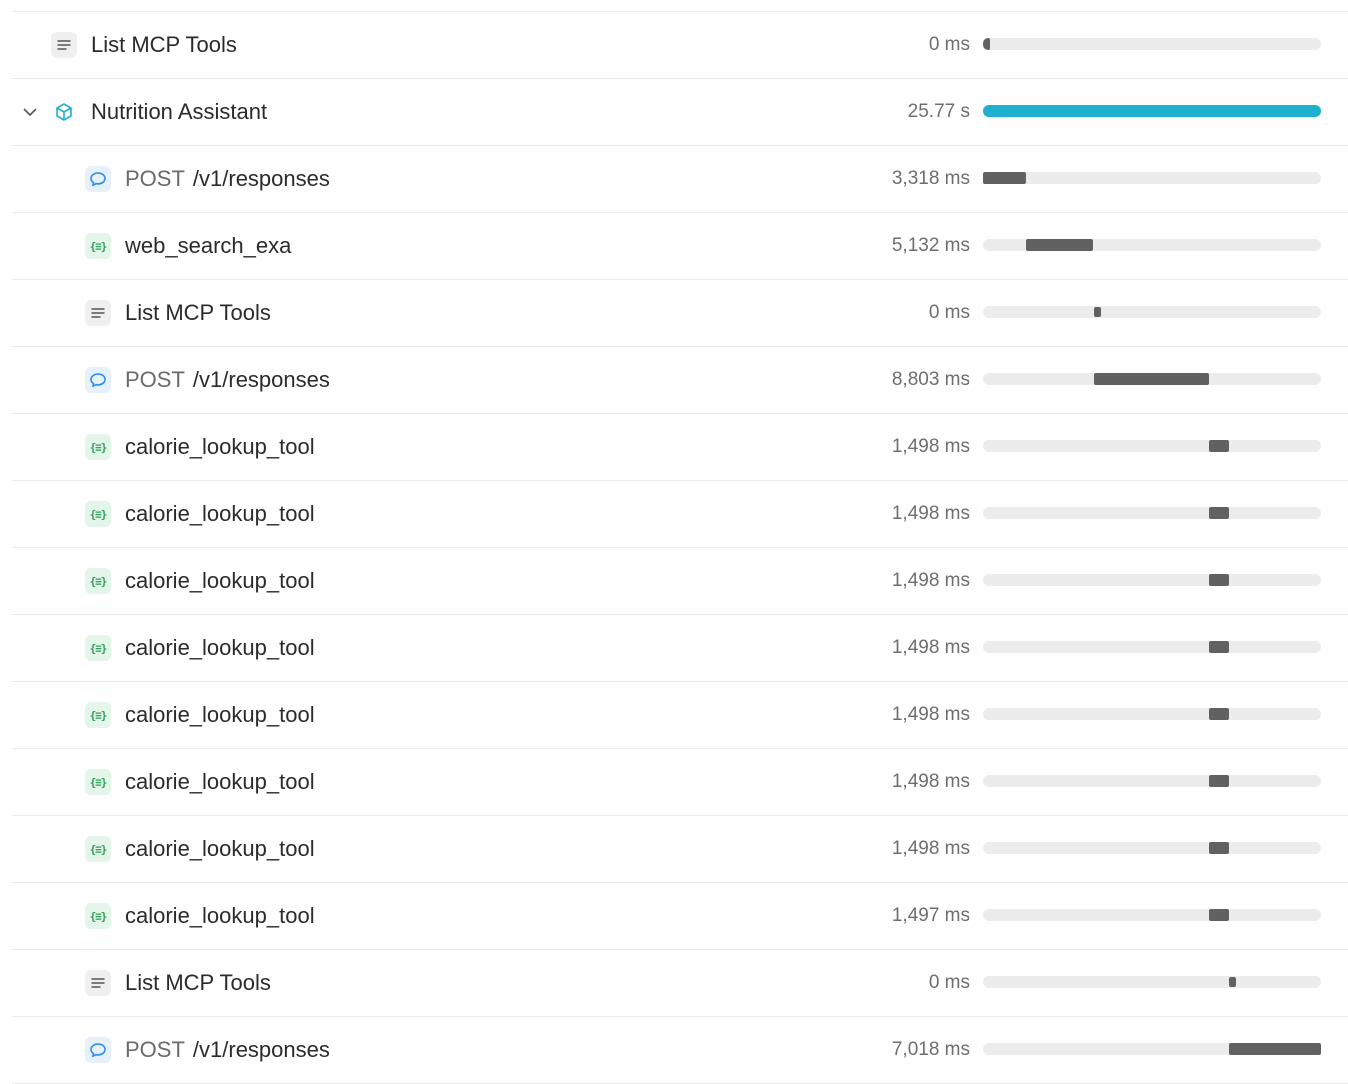 Image resolution: width=1348 pixels, height=1084 pixels. What do you see at coordinates (680, 246) in the screenshot?
I see `span-row: {≡} web_search_exa 5,132 ms` at bounding box center [680, 246].